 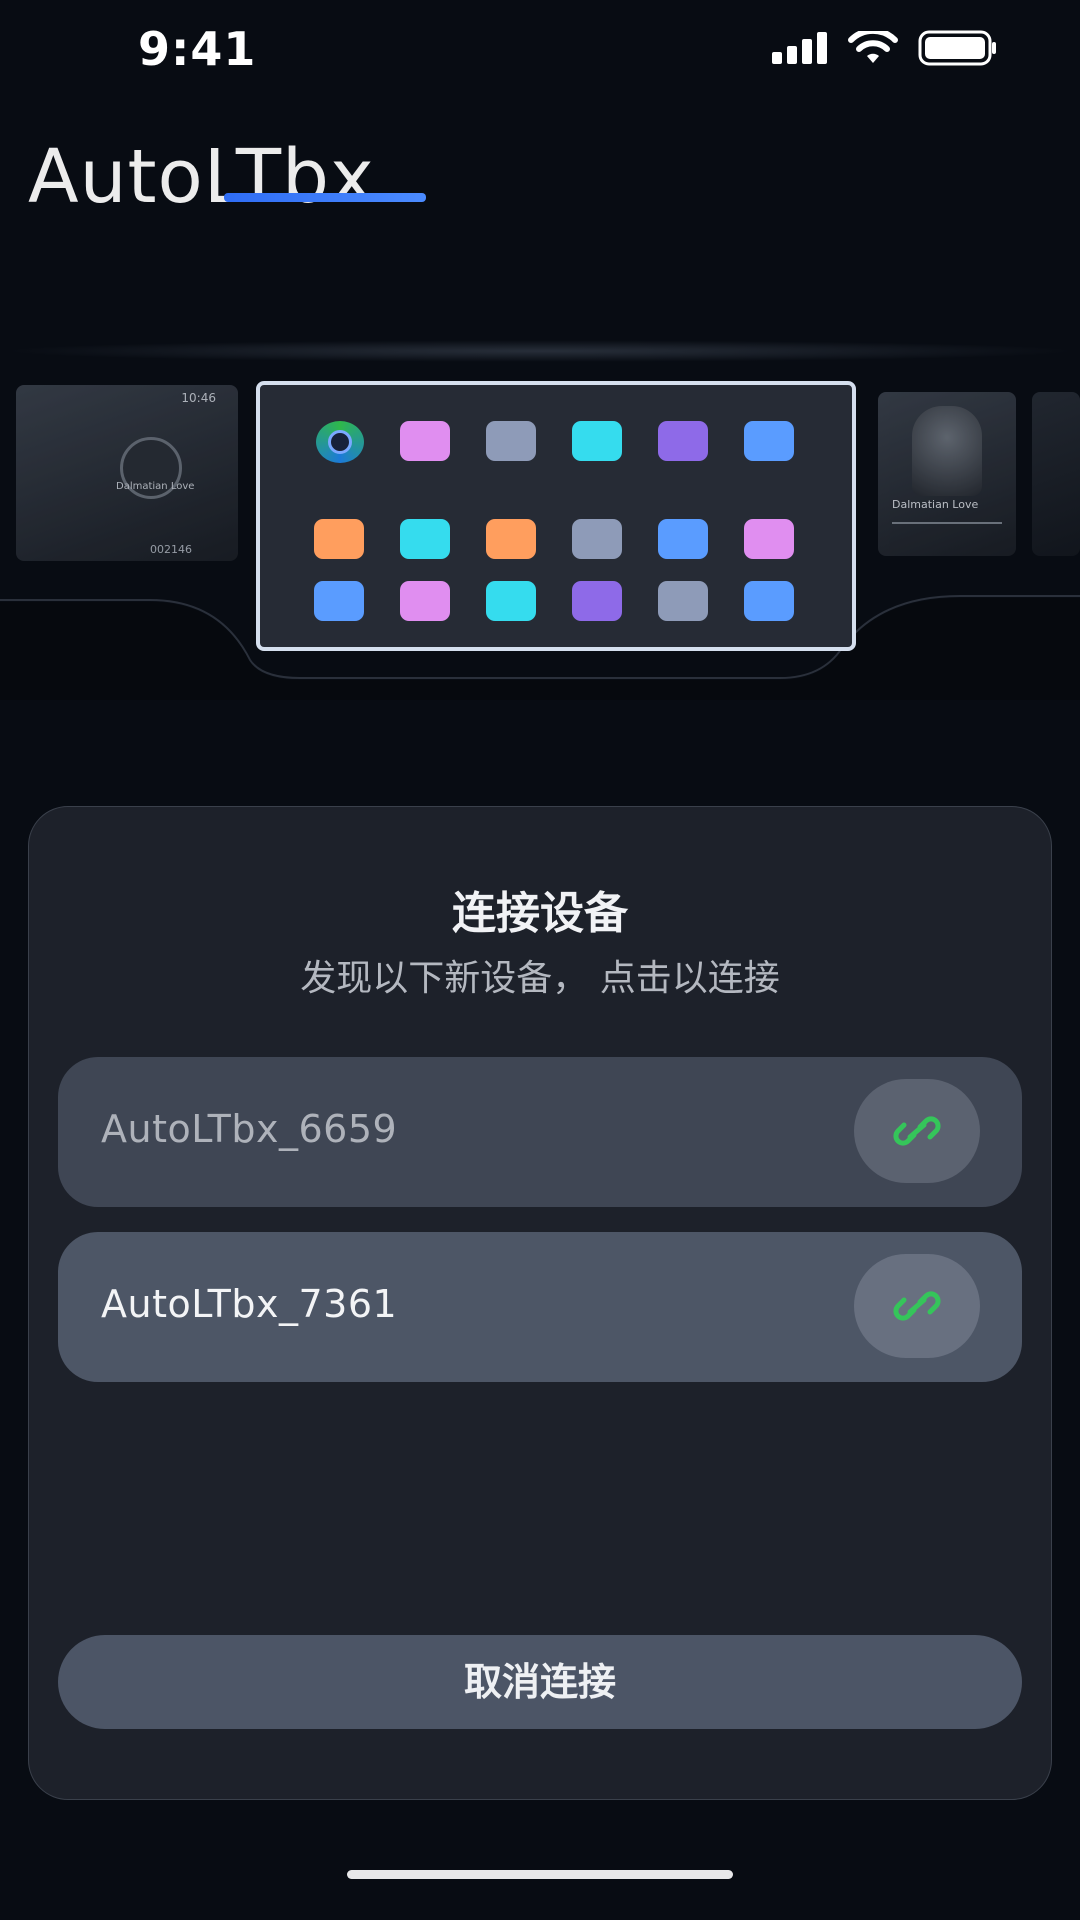 I want to click on left-panel-song: Dalmatian Love, so click(x=155, y=486).